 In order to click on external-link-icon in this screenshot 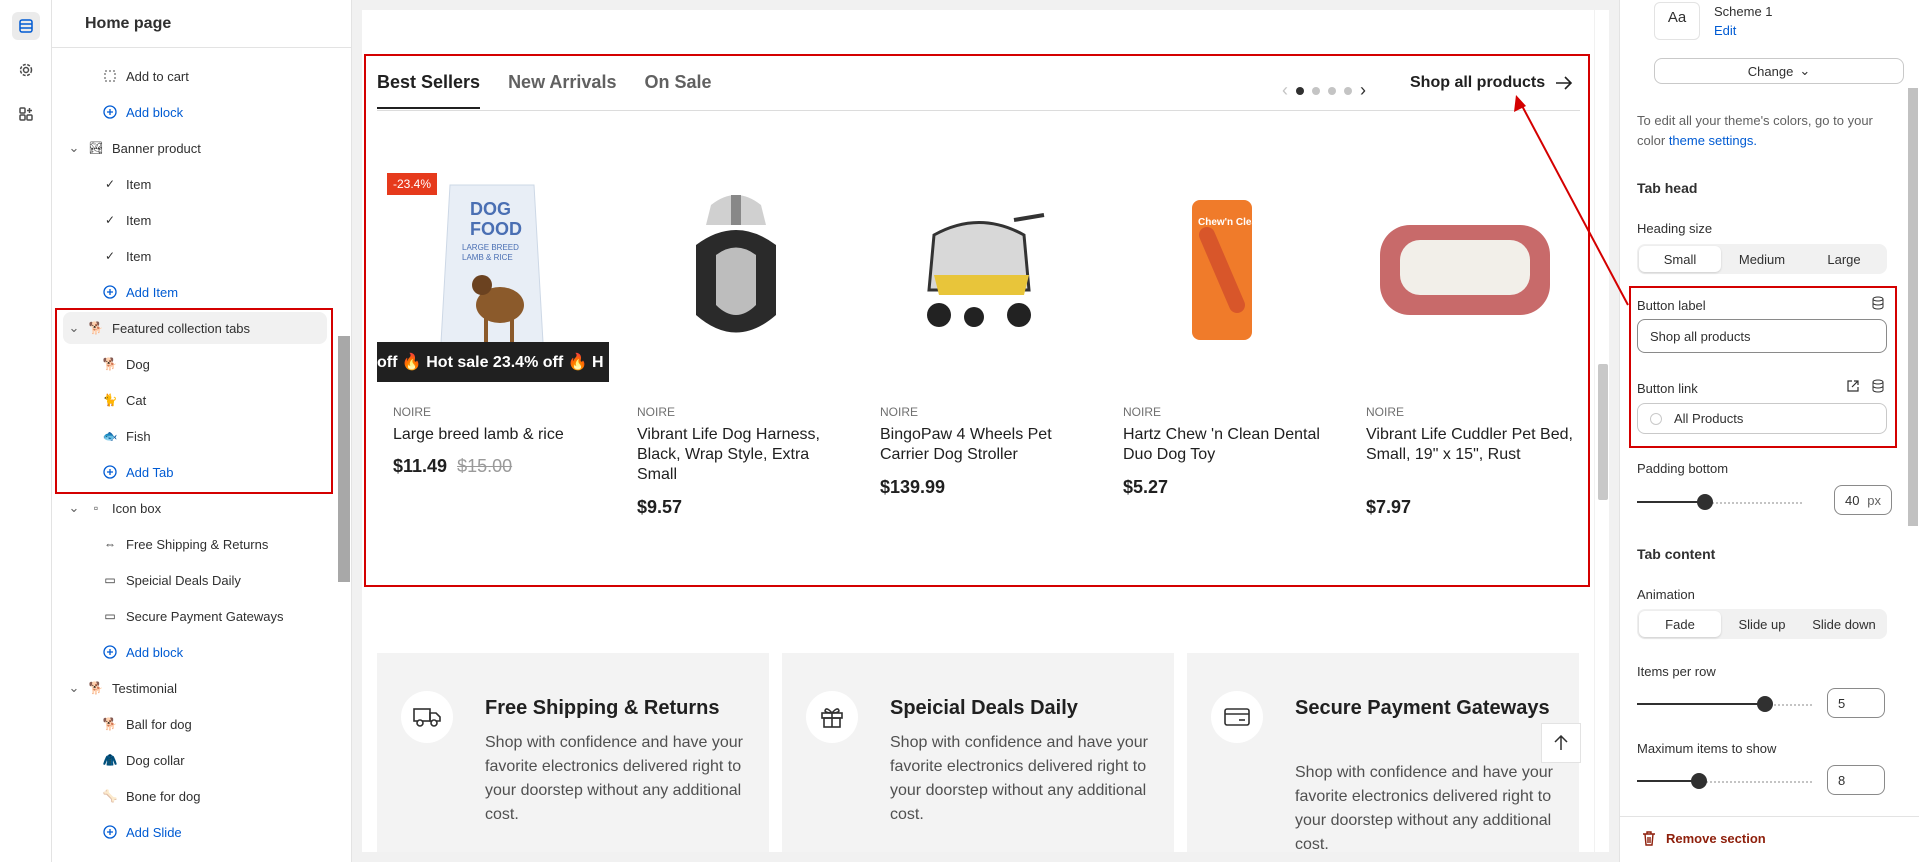, I will do `click(1853, 388)`.